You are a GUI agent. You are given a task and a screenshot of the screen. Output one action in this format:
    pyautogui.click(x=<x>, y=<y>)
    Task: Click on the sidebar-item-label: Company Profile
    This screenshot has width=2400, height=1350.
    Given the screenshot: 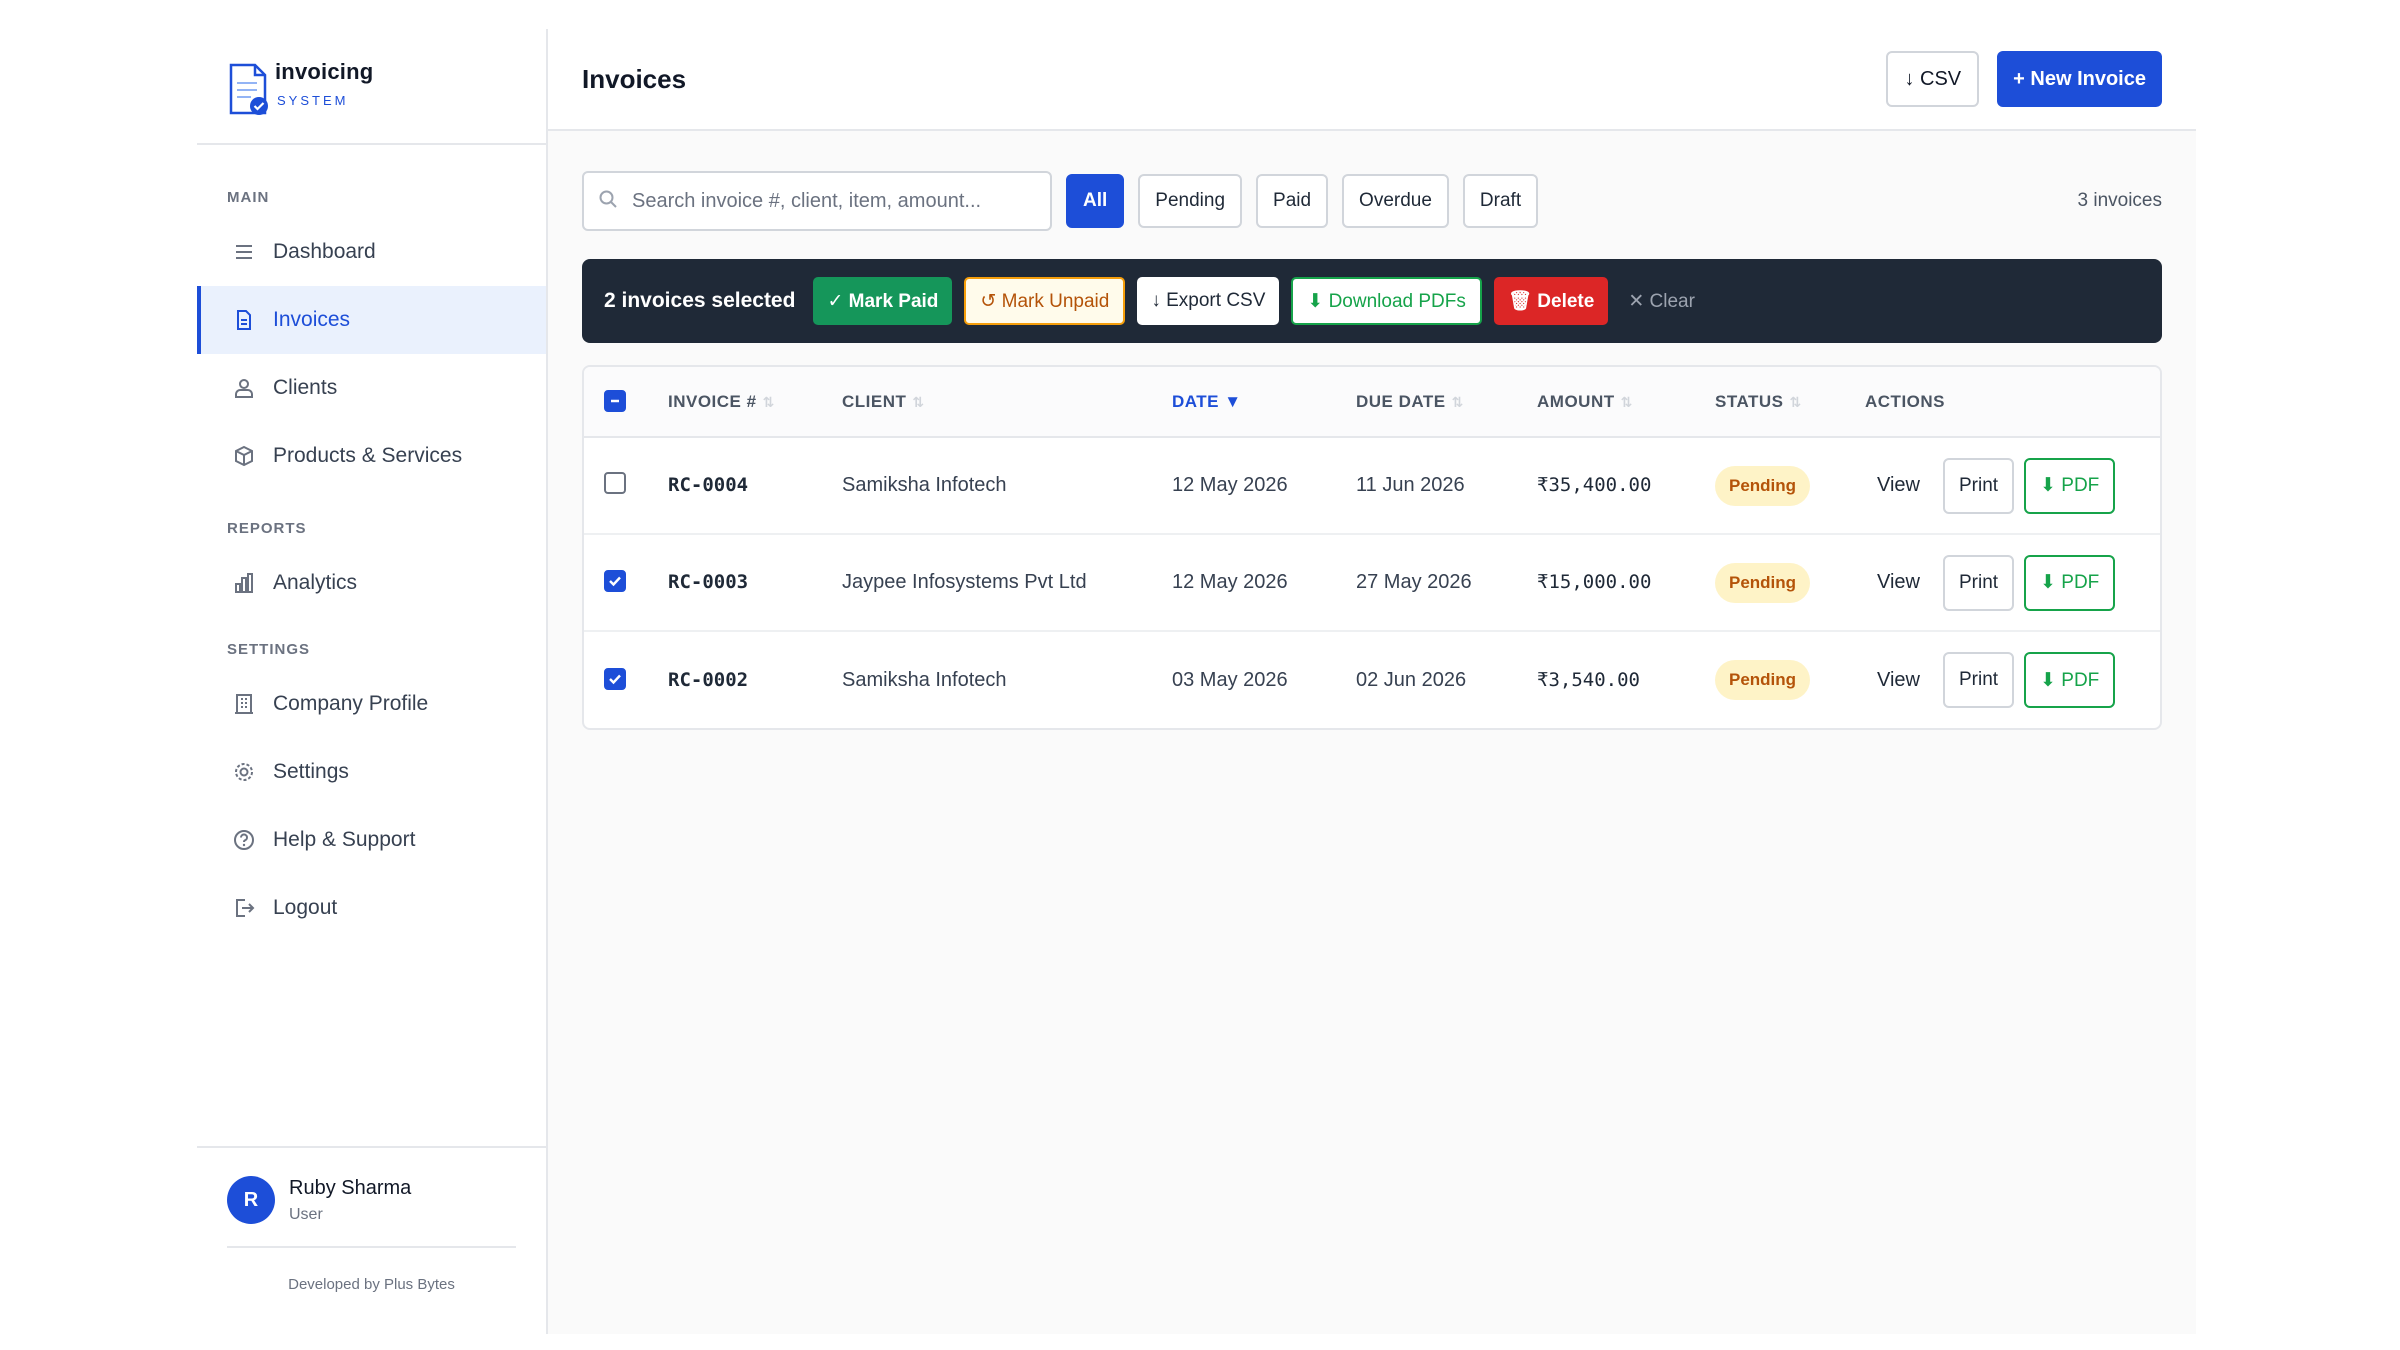 What is the action you would take?
    pyautogui.click(x=351, y=703)
    